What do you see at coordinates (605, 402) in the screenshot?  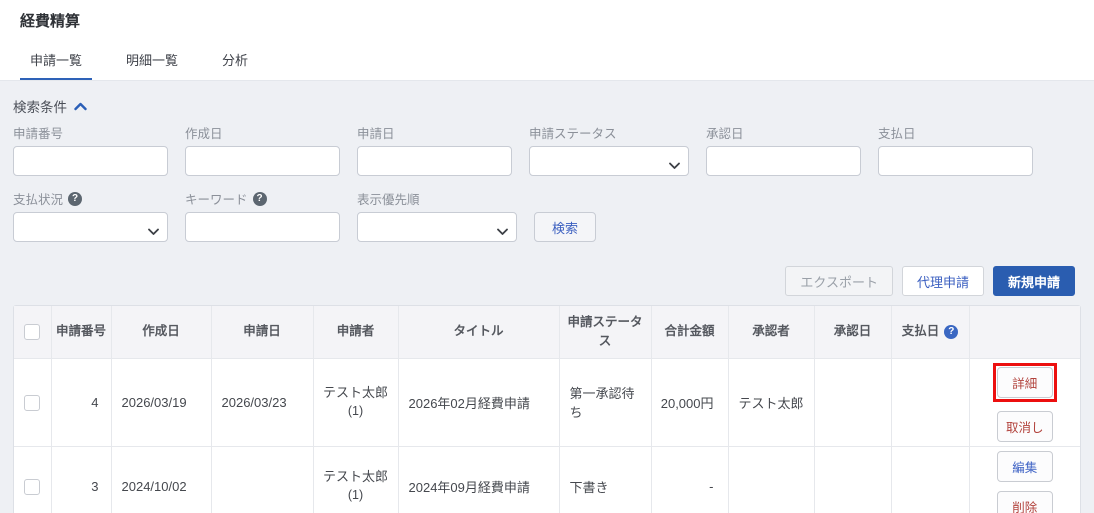 I see `cell-status: 第一承認待ち` at bounding box center [605, 402].